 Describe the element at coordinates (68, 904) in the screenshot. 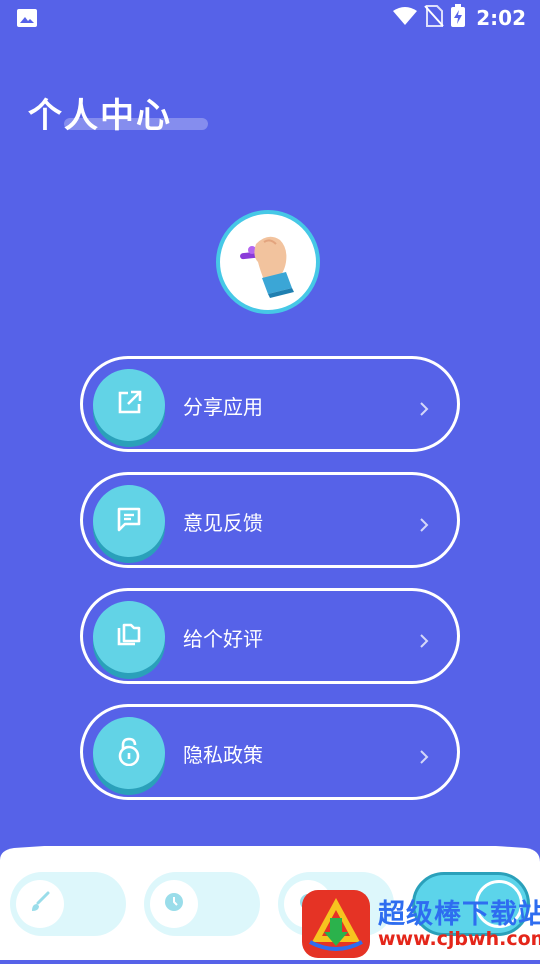

I see `nav-tab-brush` at that location.